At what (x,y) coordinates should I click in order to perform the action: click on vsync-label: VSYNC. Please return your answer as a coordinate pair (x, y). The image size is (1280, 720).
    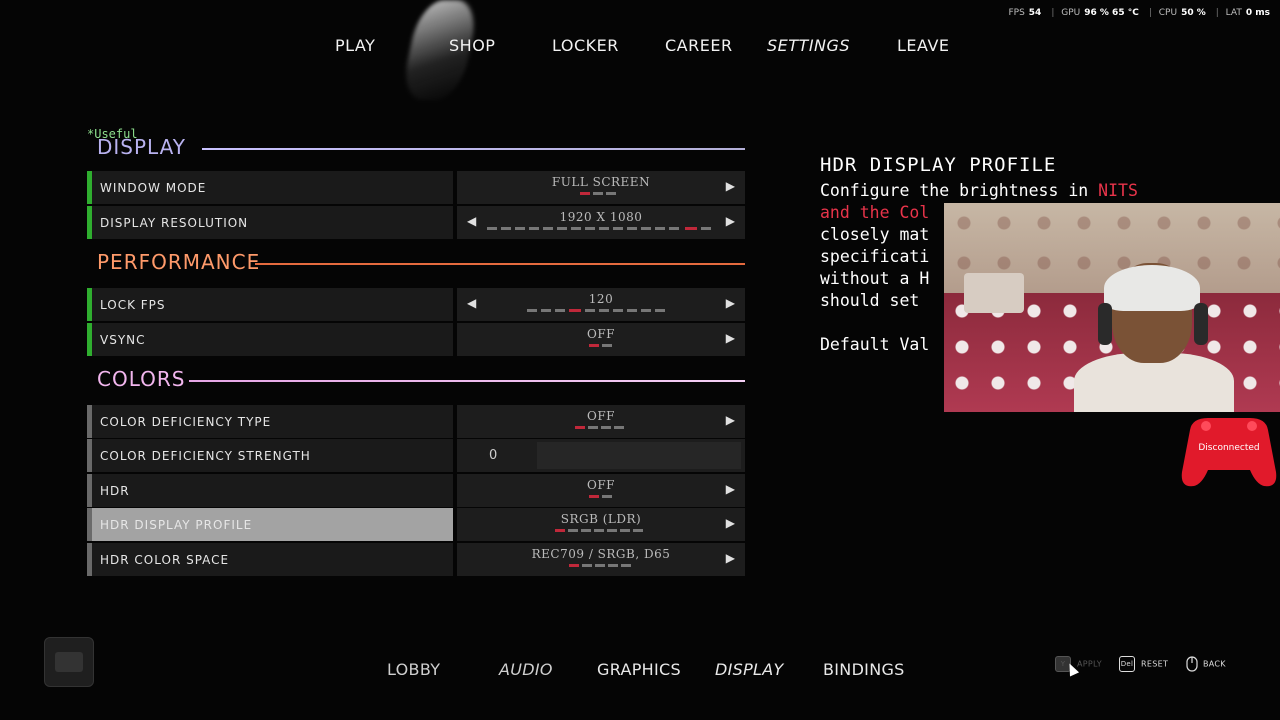
    Looking at the image, I should click on (123, 340).